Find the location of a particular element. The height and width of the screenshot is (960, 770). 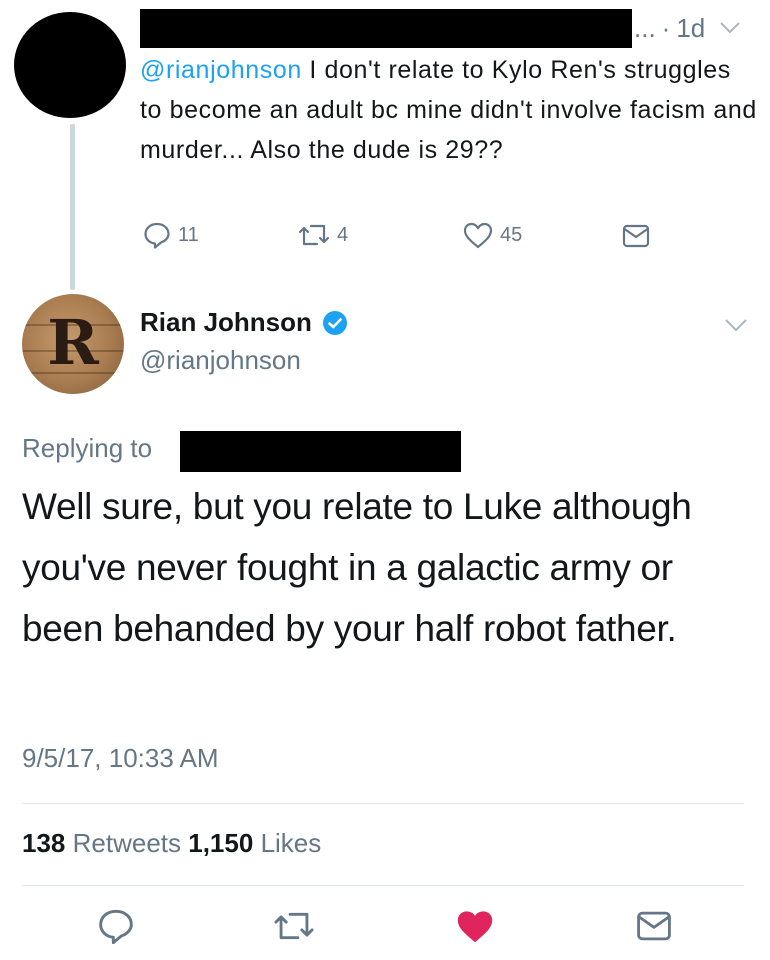

redacted-replied-handle is located at coordinates (320, 451).